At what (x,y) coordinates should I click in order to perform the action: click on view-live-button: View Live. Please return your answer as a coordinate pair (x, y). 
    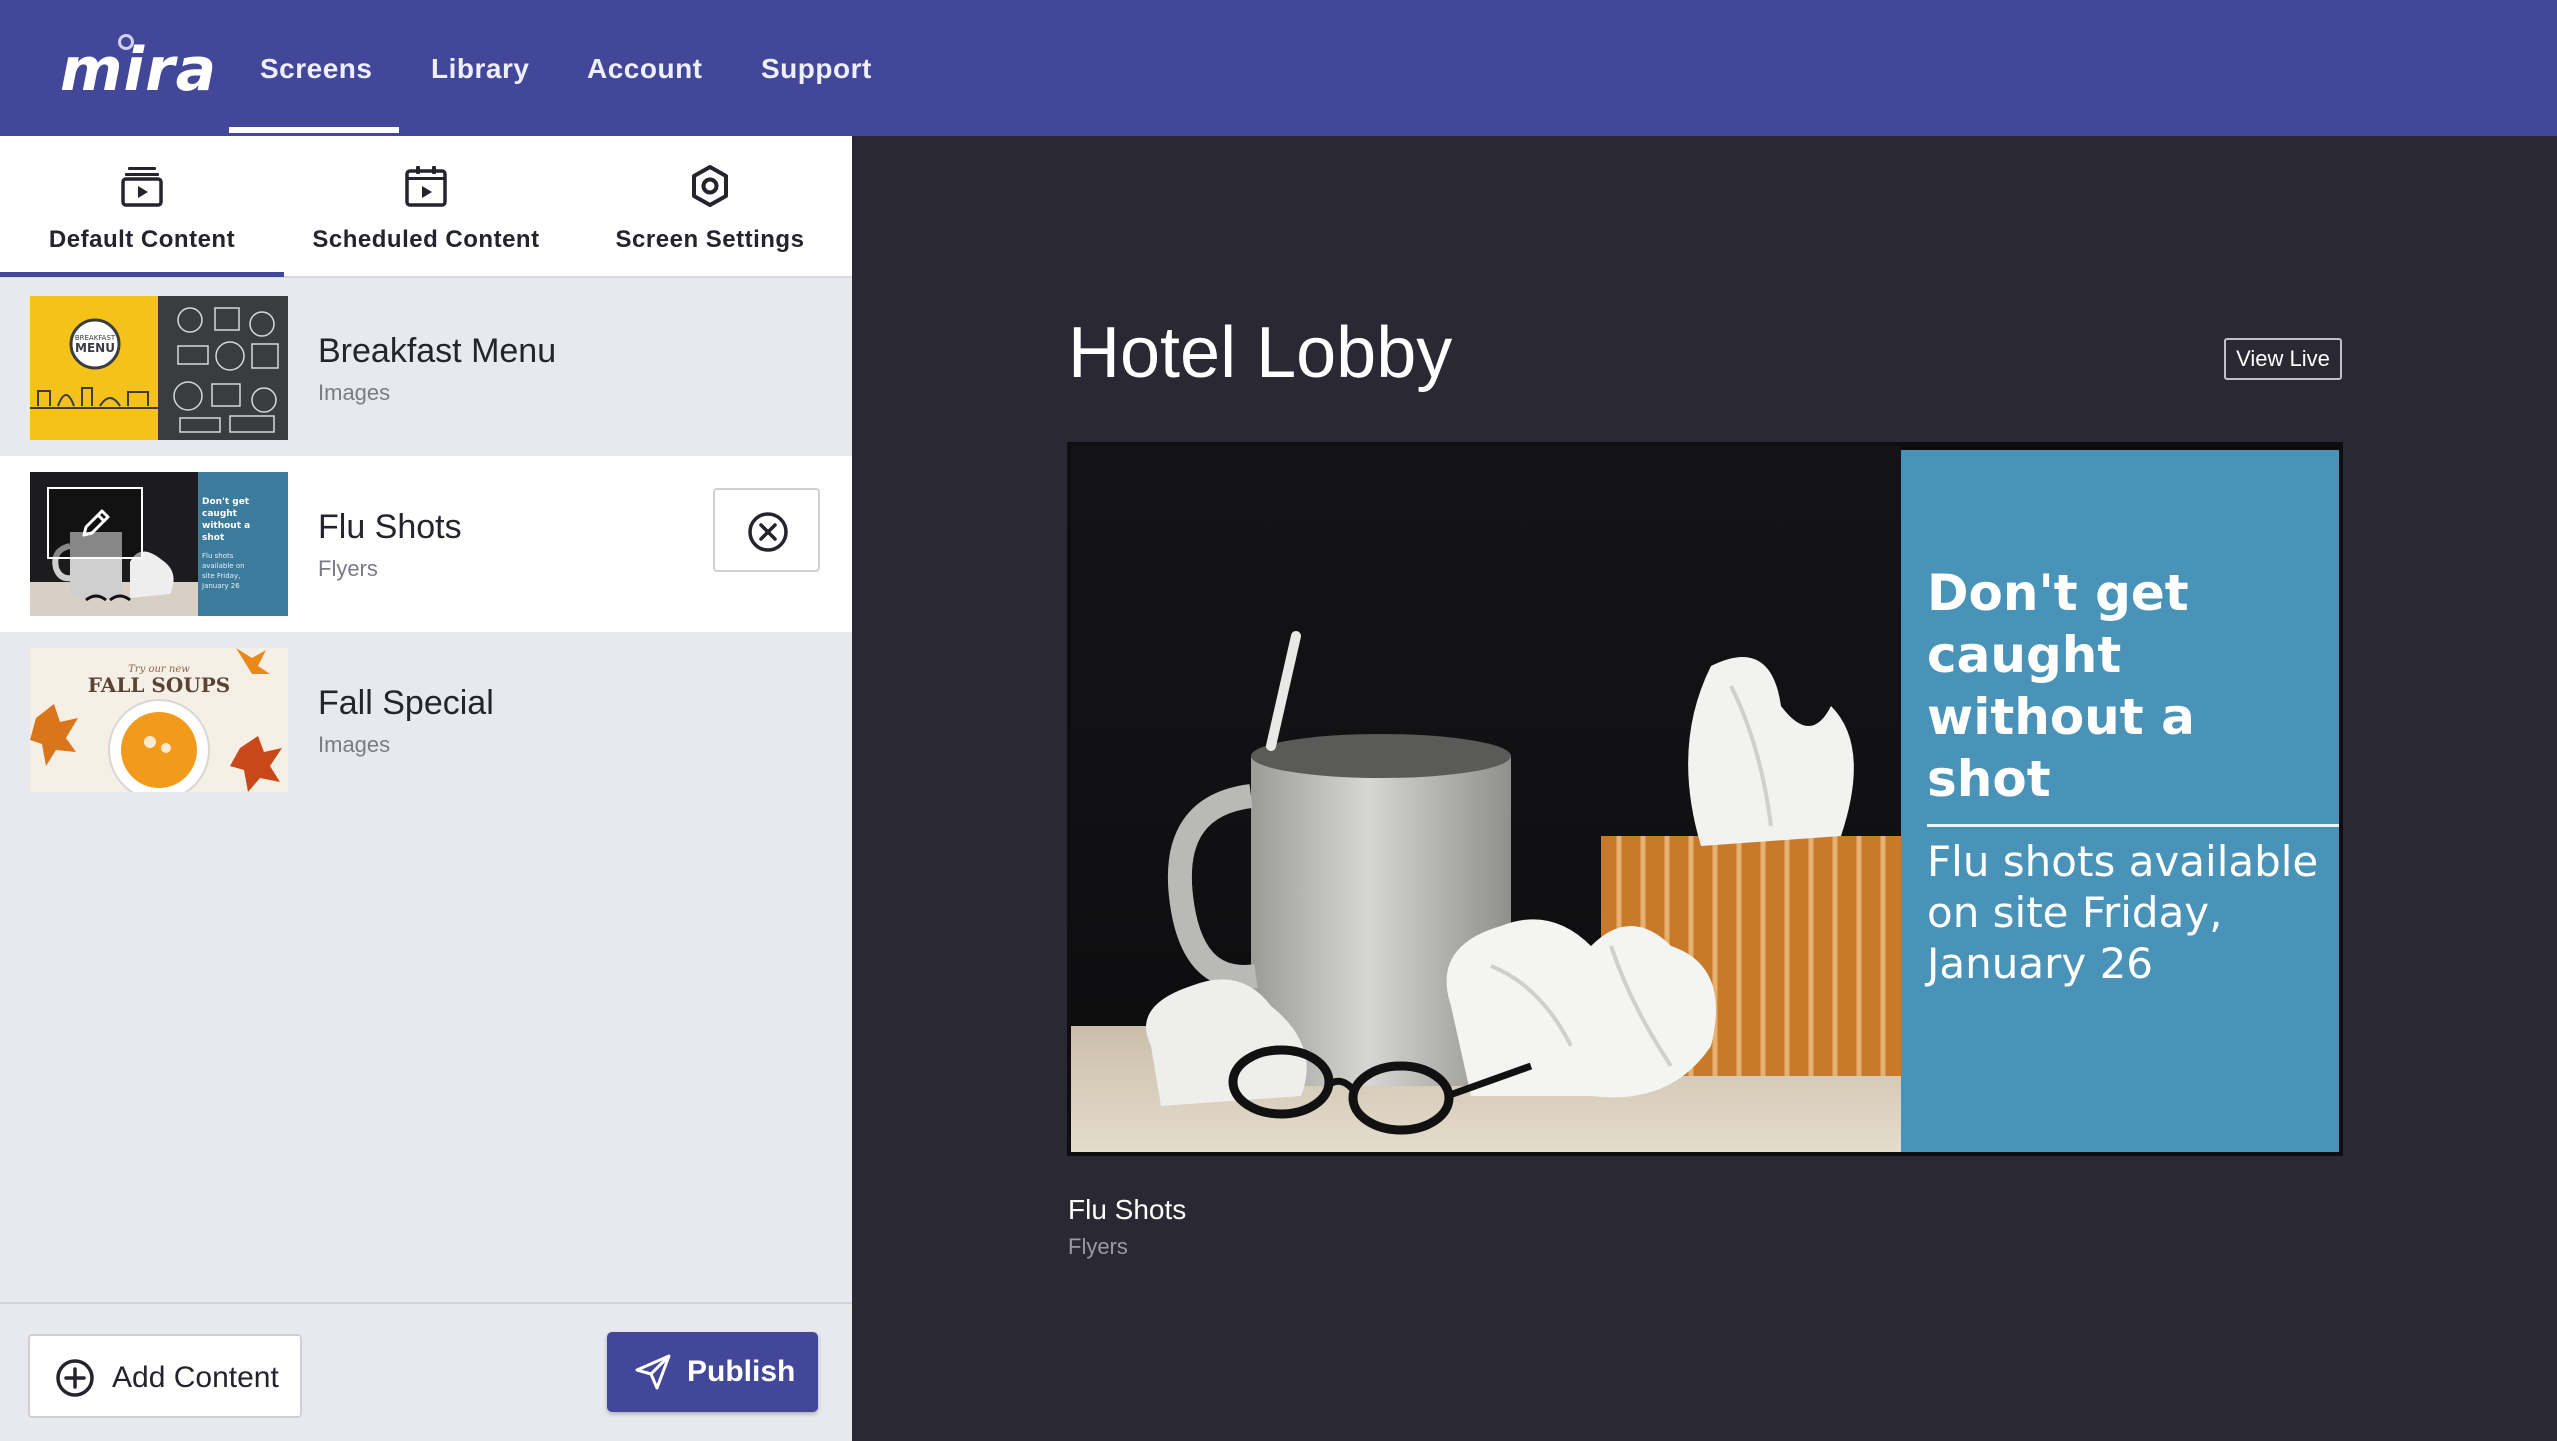
    Looking at the image, I should click on (2283, 359).